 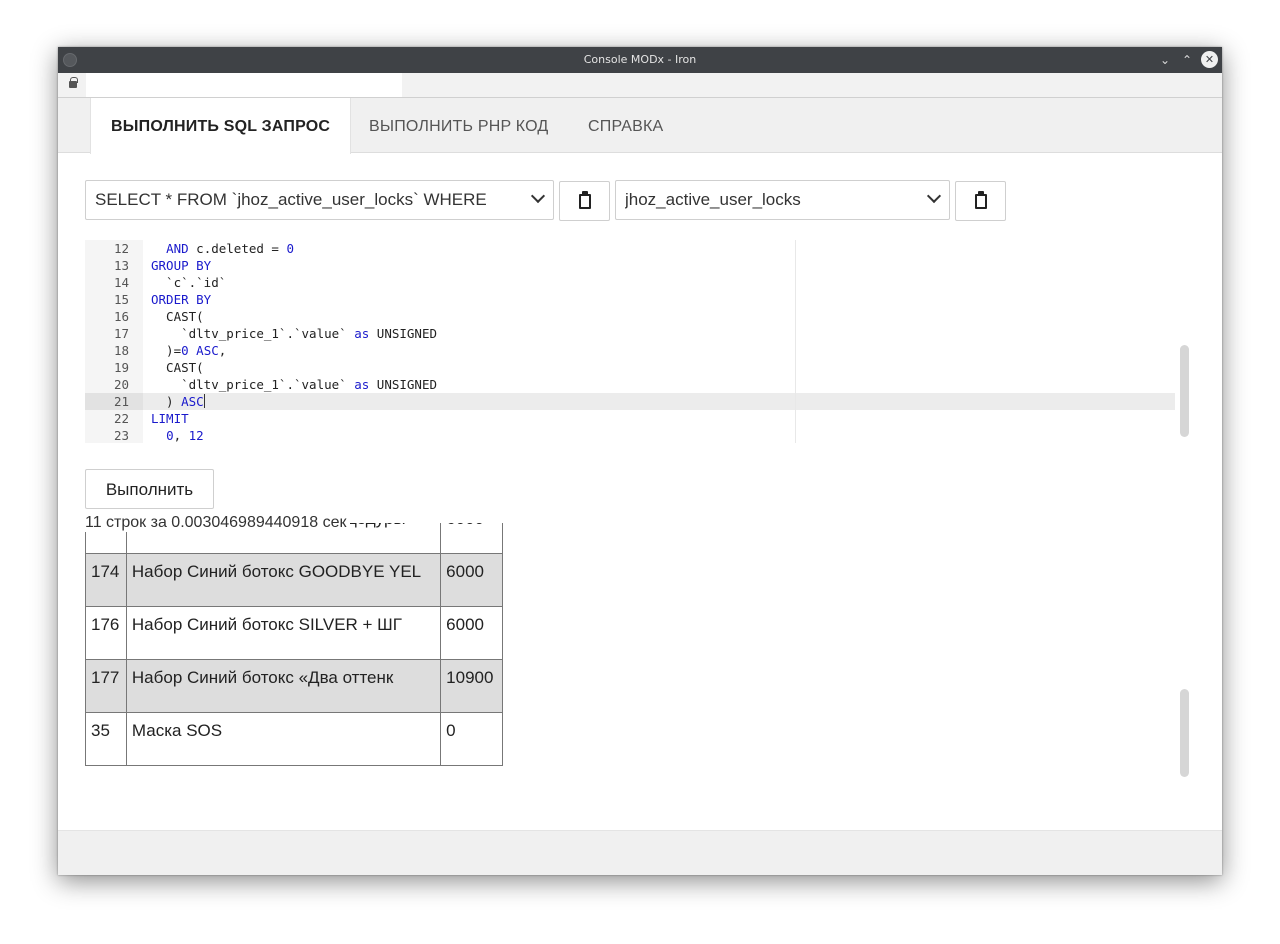 What do you see at coordinates (149, 489) in the screenshot?
I see `execute-button: Выполнить` at bounding box center [149, 489].